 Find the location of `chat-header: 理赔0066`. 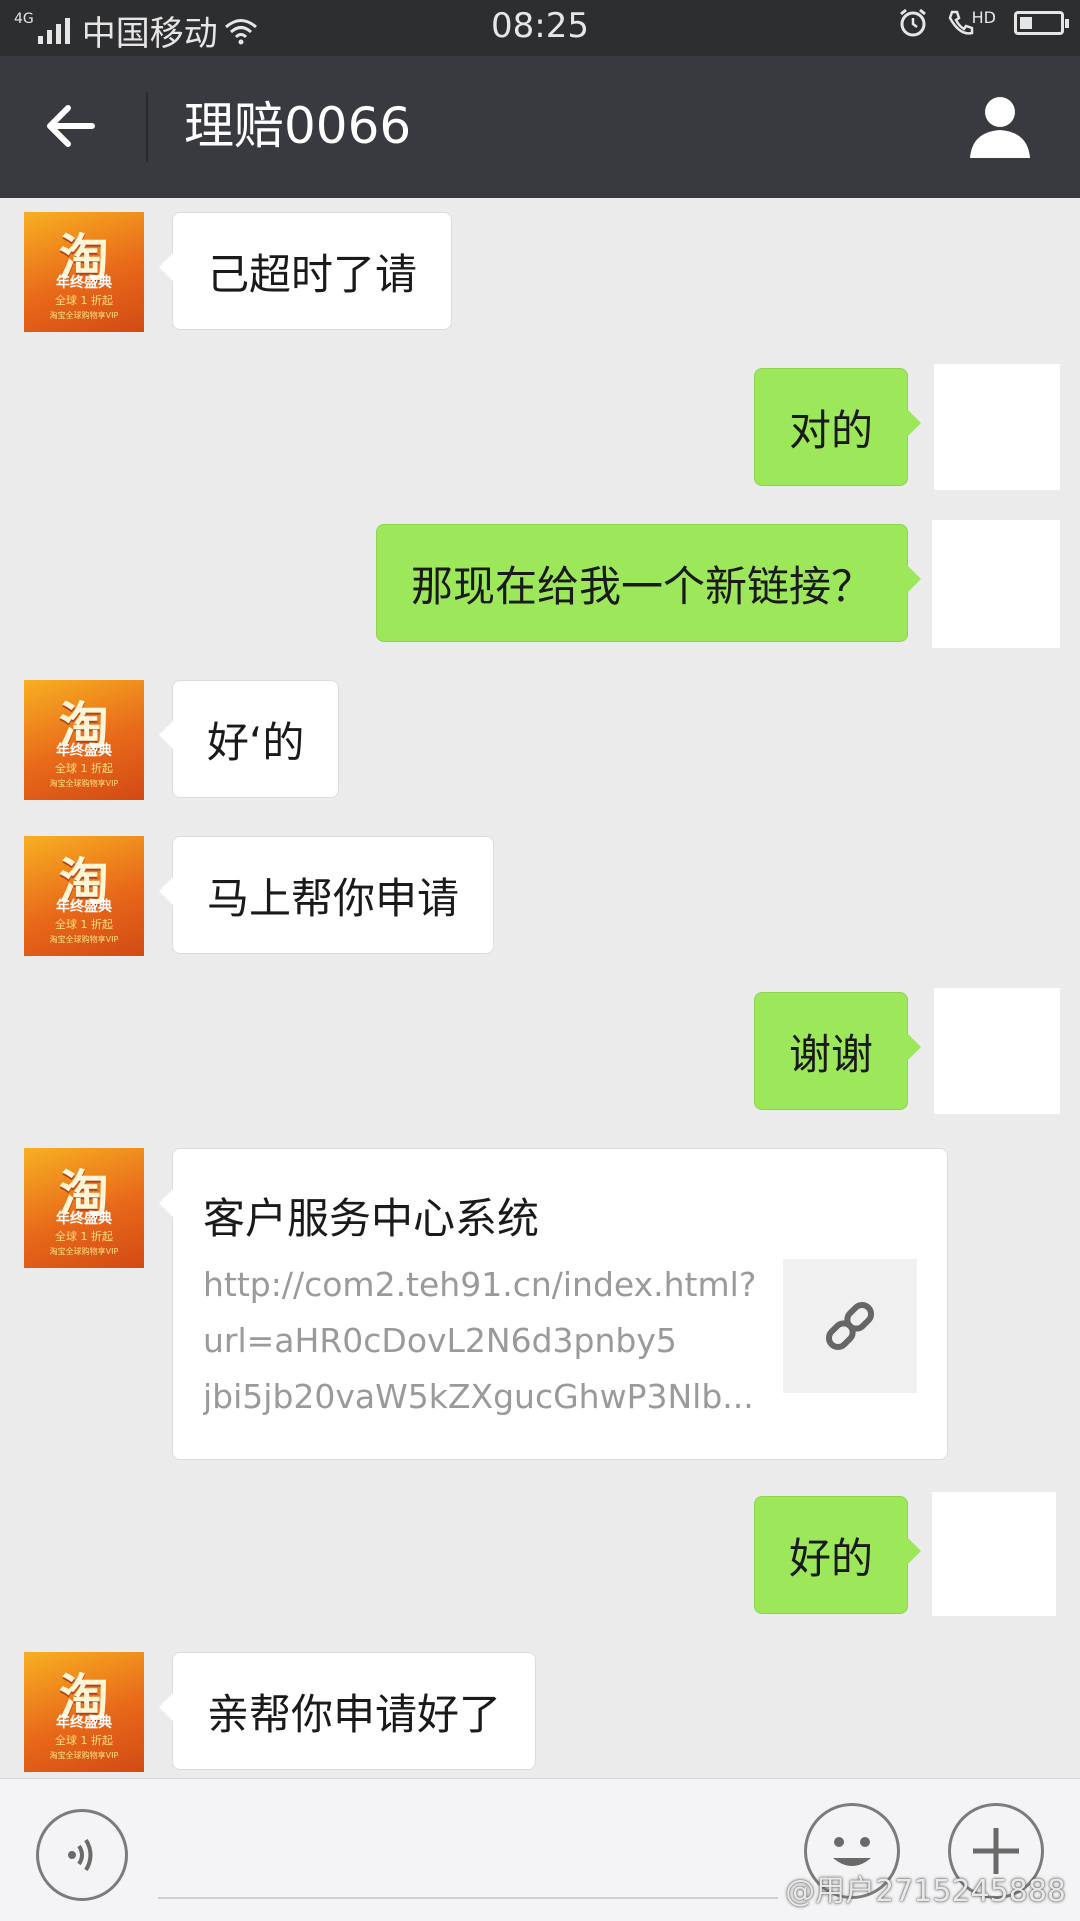

chat-header: 理赔0066 is located at coordinates (540, 127).